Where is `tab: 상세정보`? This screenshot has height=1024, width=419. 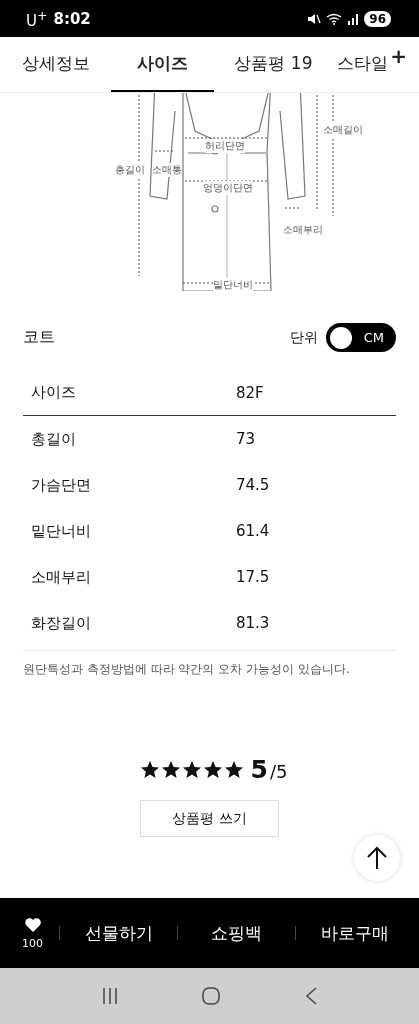 tab: 상세정보 is located at coordinates (56, 64).